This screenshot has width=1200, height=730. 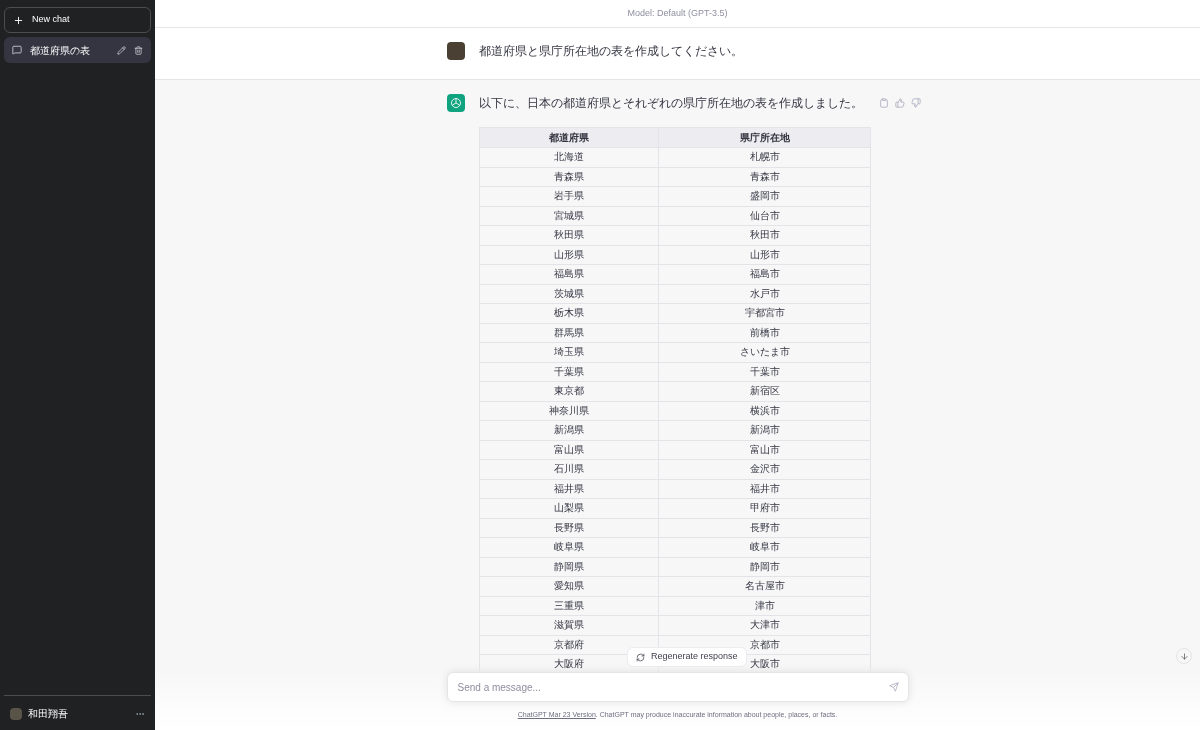 I want to click on table-cell: 横浜市, so click(x=764, y=411).